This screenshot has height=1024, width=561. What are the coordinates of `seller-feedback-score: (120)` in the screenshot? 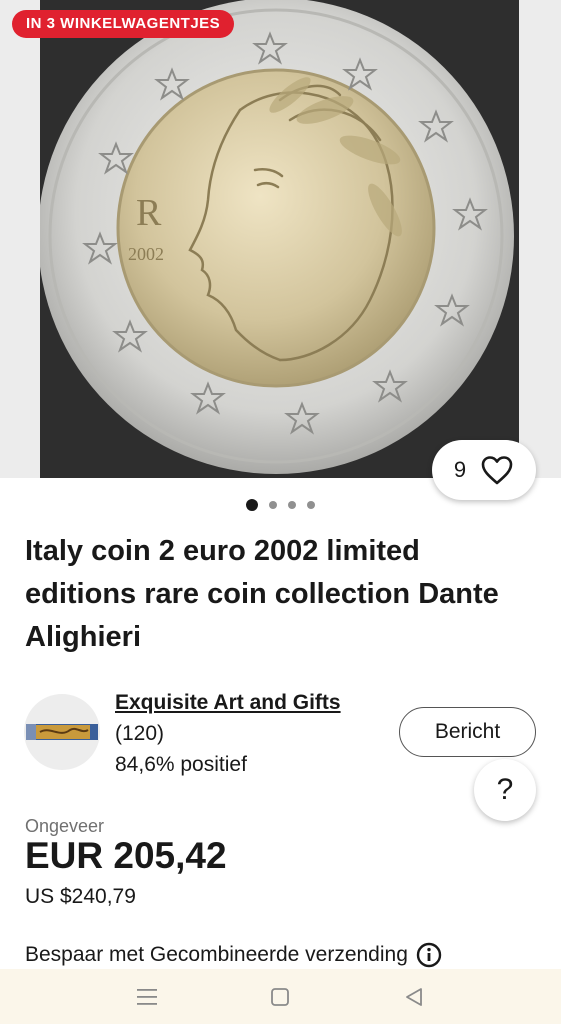 It's located at (140, 733).